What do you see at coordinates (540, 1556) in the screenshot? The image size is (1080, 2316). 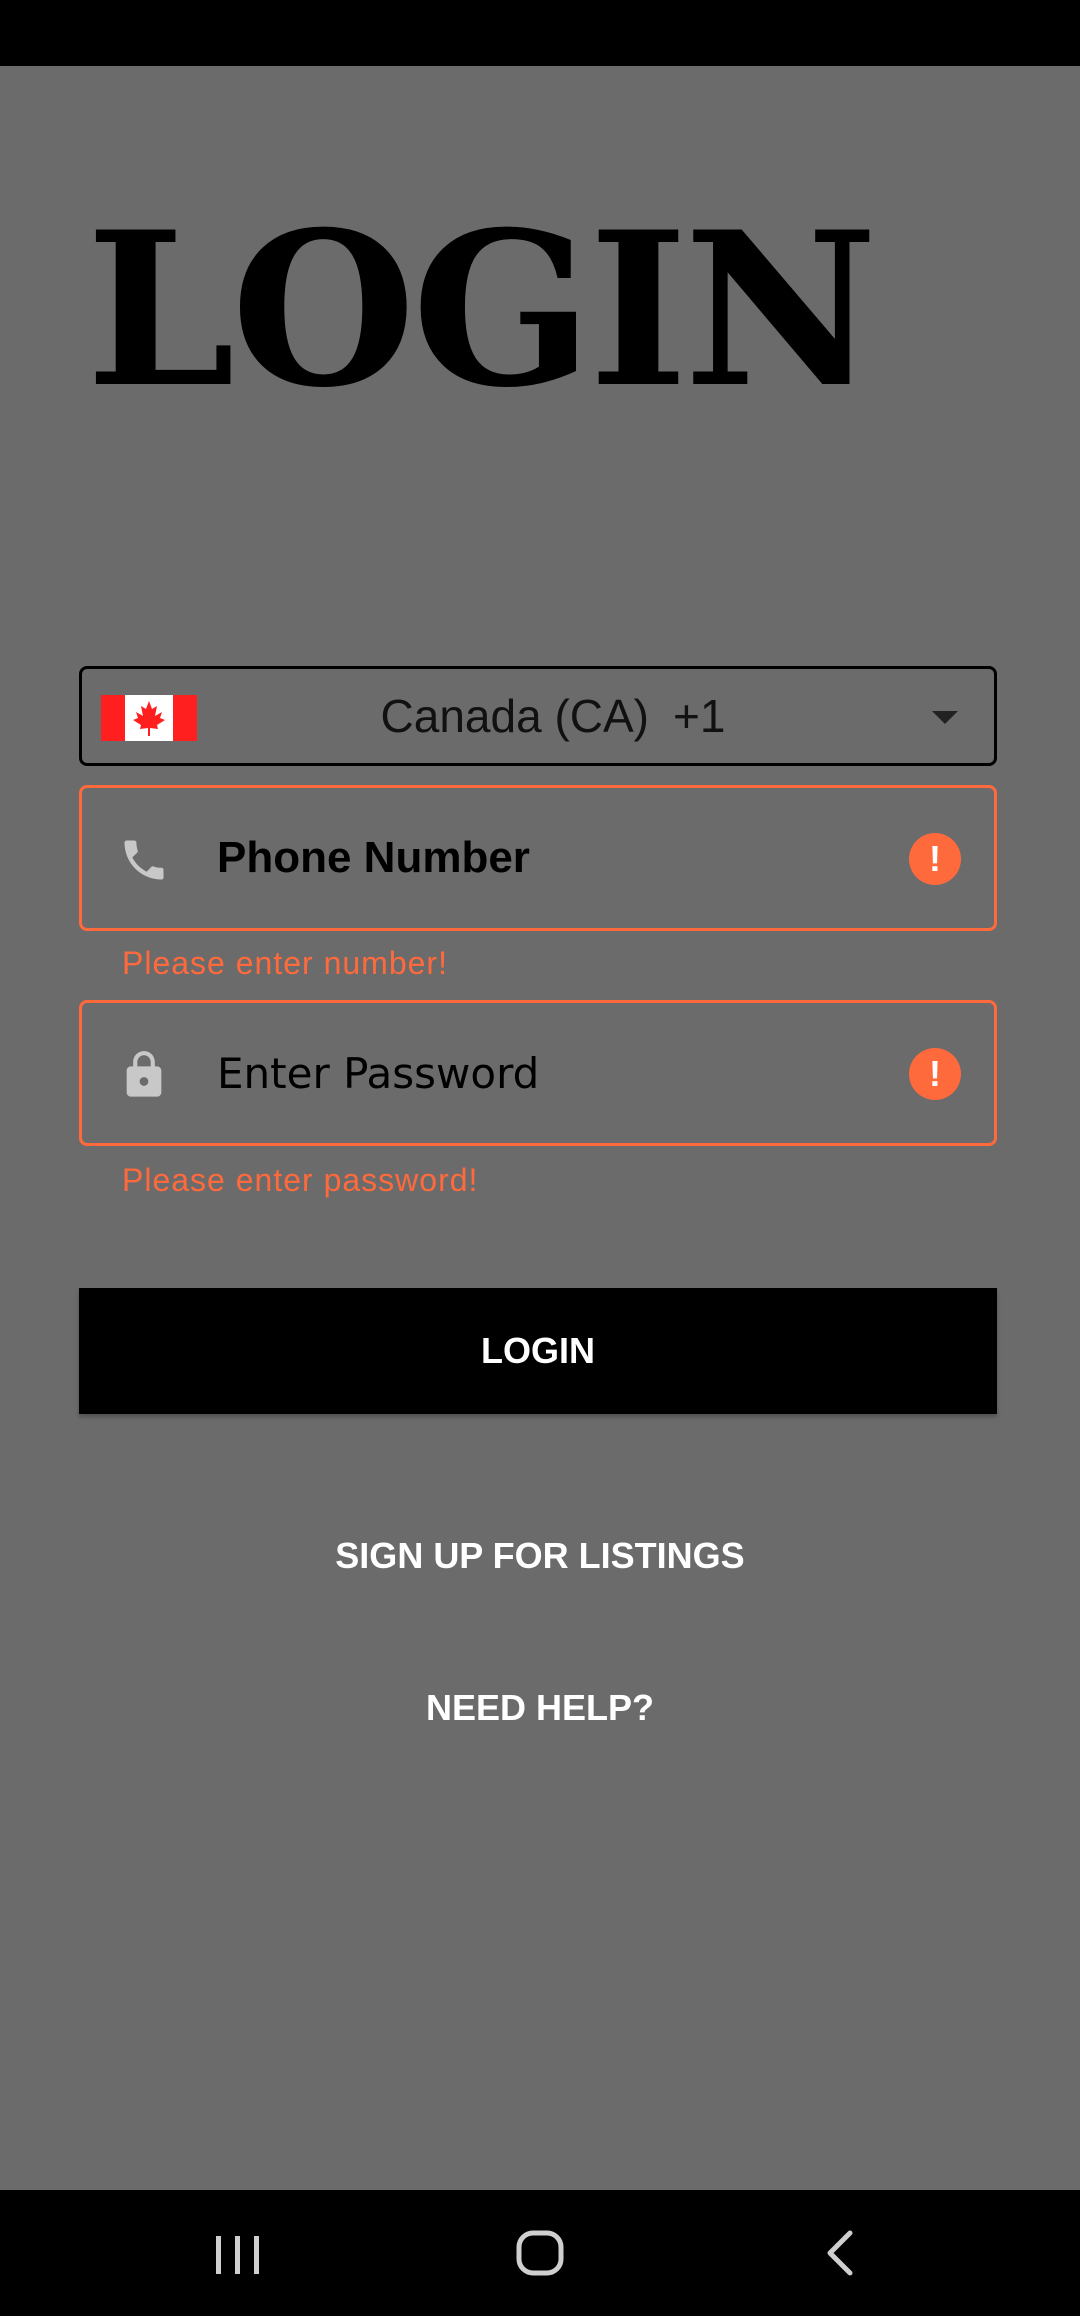 I see `signup-link: SIGN UP FOR LISTINGS` at bounding box center [540, 1556].